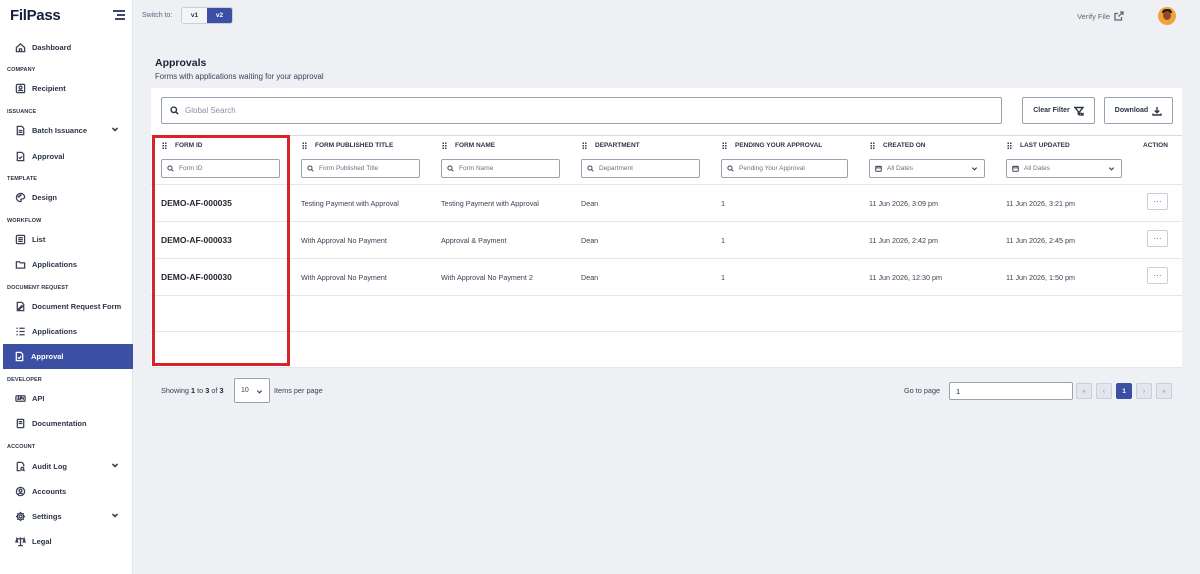 The width and height of the screenshot is (1200, 574). I want to click on page-1-button: 1, so click(1124, 391).